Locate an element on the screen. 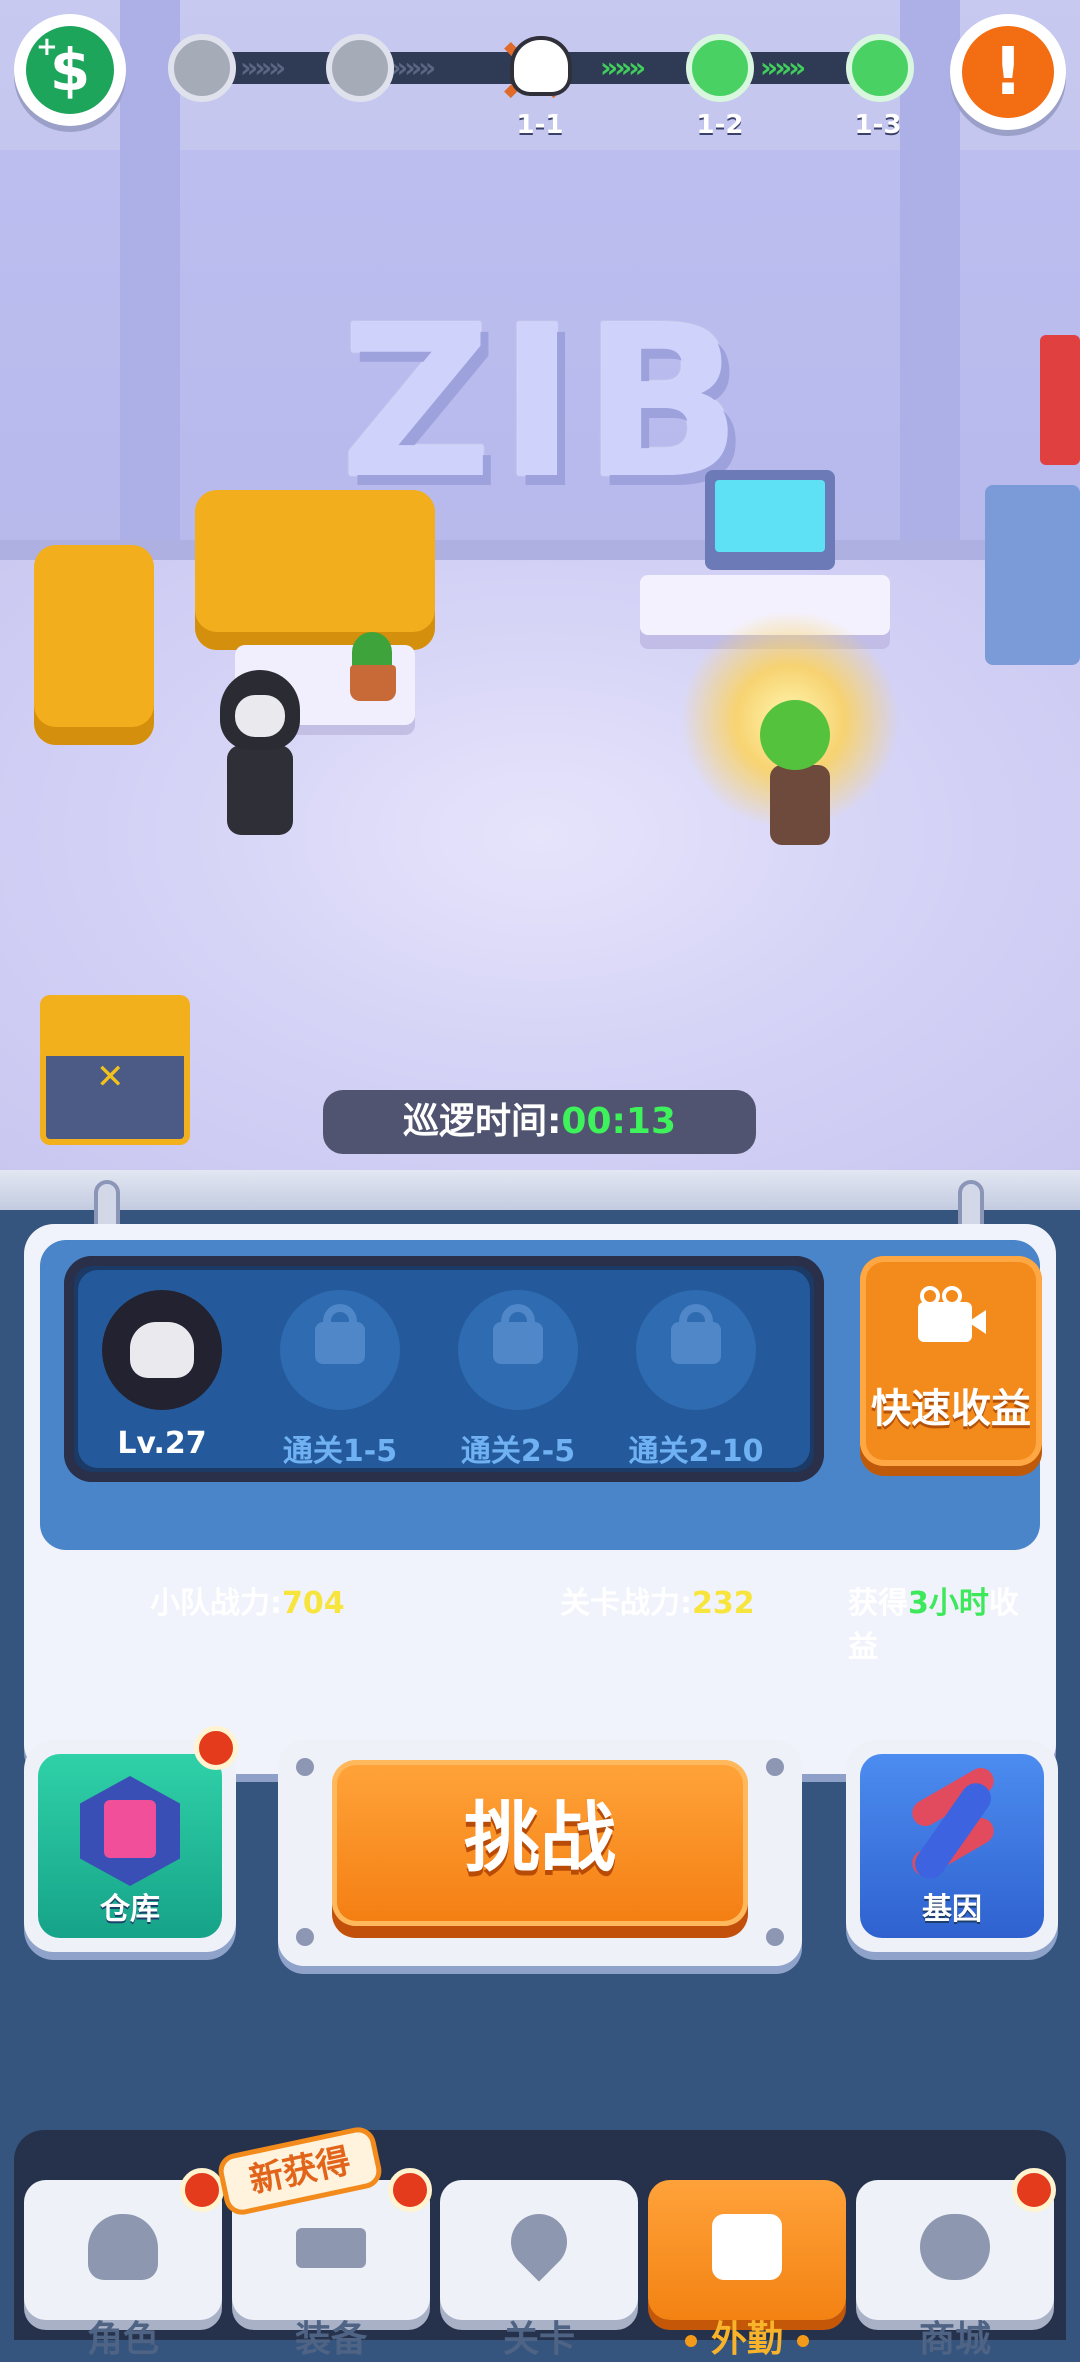  gun-icon is located at coordinates (331, 2248).